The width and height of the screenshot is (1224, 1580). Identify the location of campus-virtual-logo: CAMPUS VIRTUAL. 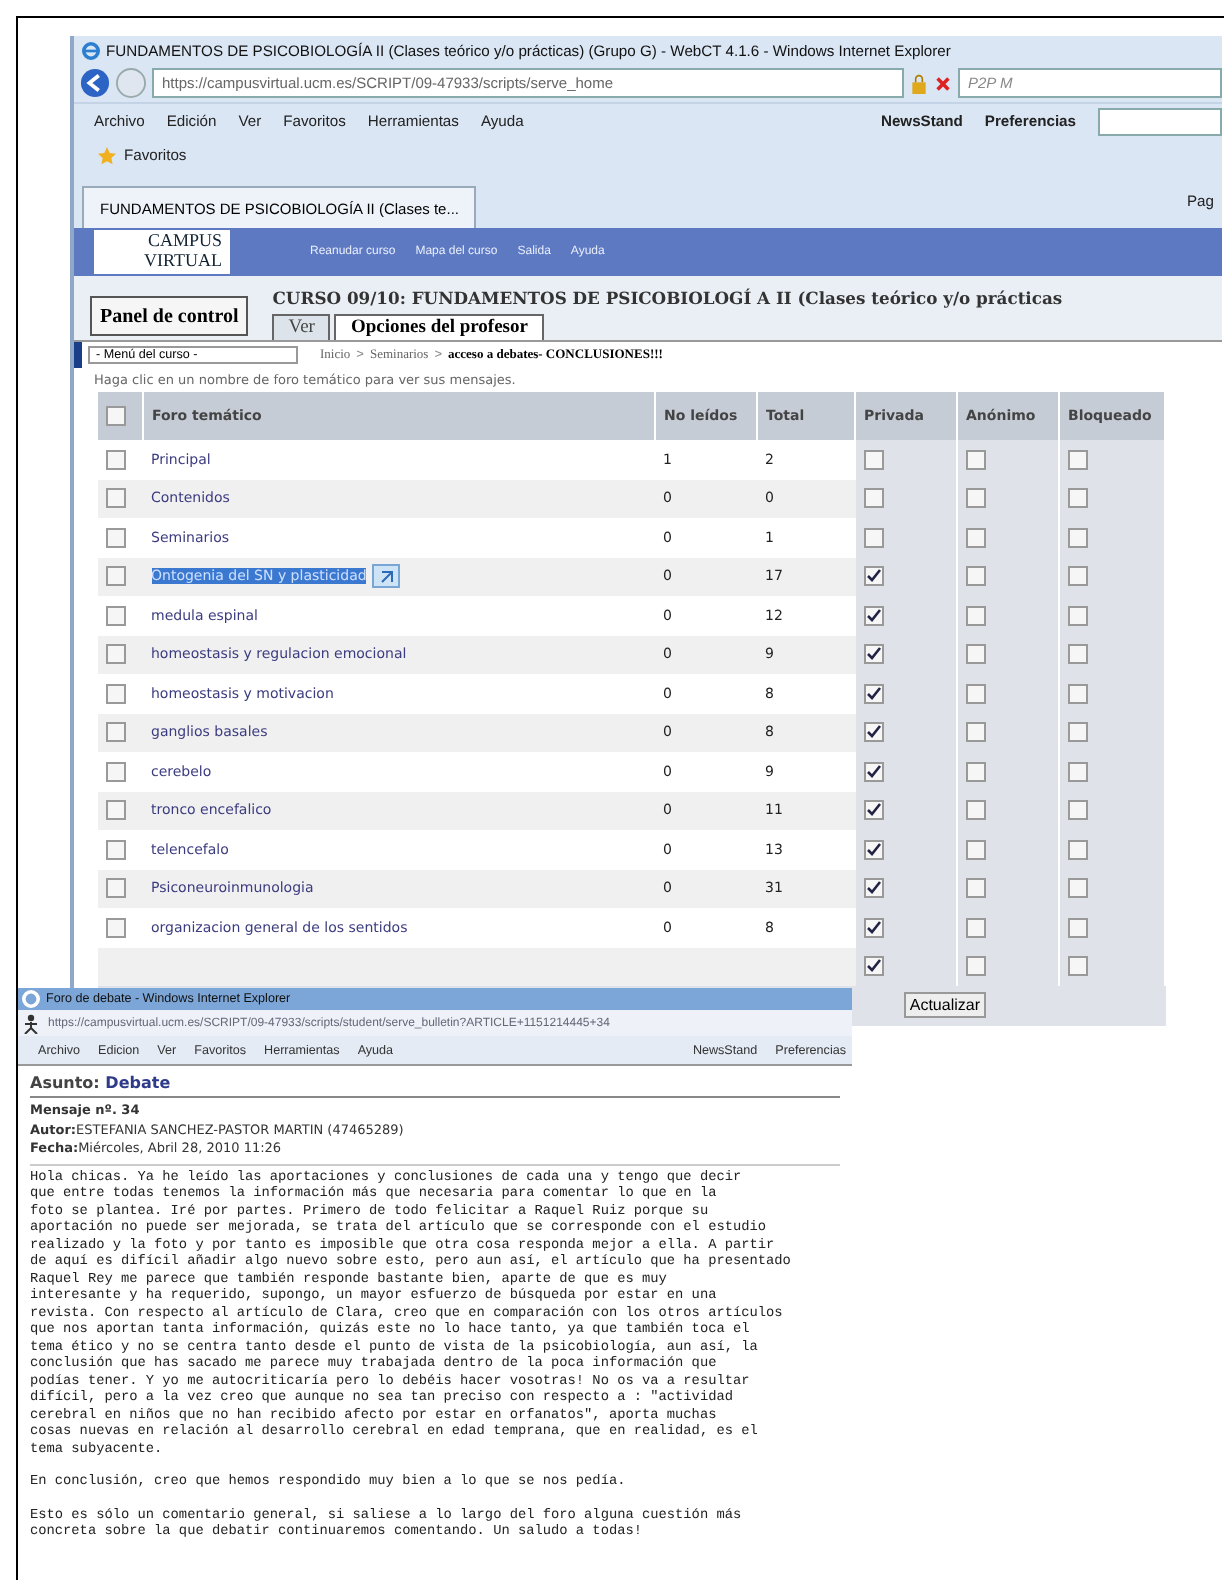
(162, 252).